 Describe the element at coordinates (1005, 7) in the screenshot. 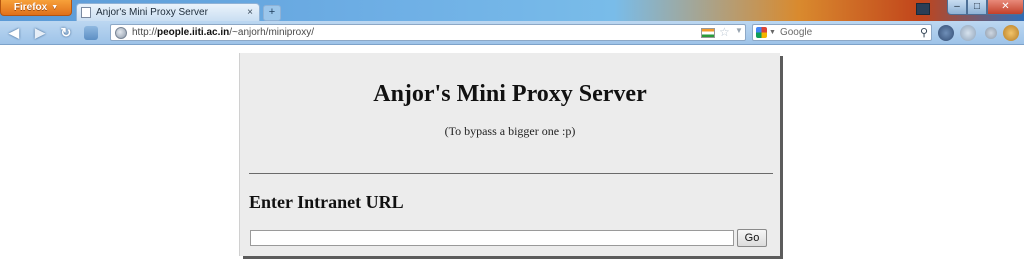

I see `close-window-button: ✕` at that location.